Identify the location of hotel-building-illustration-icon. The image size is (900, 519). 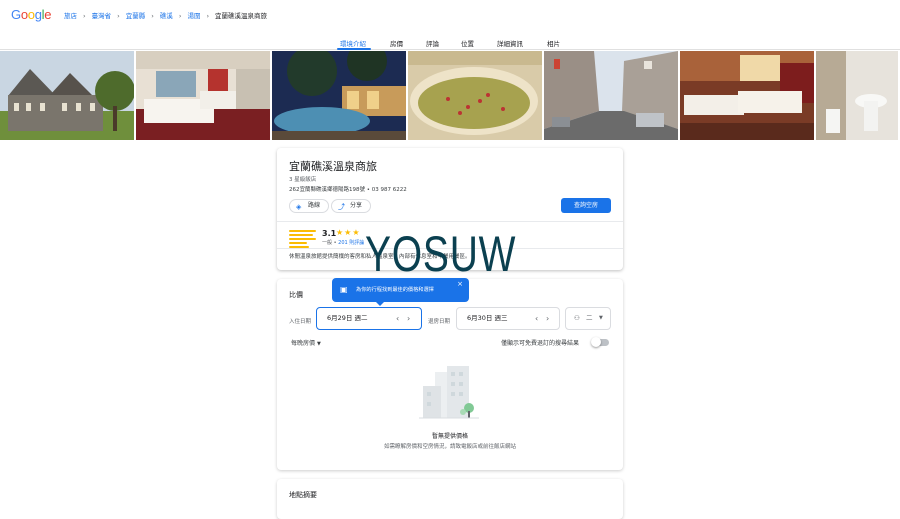
(449, 392).